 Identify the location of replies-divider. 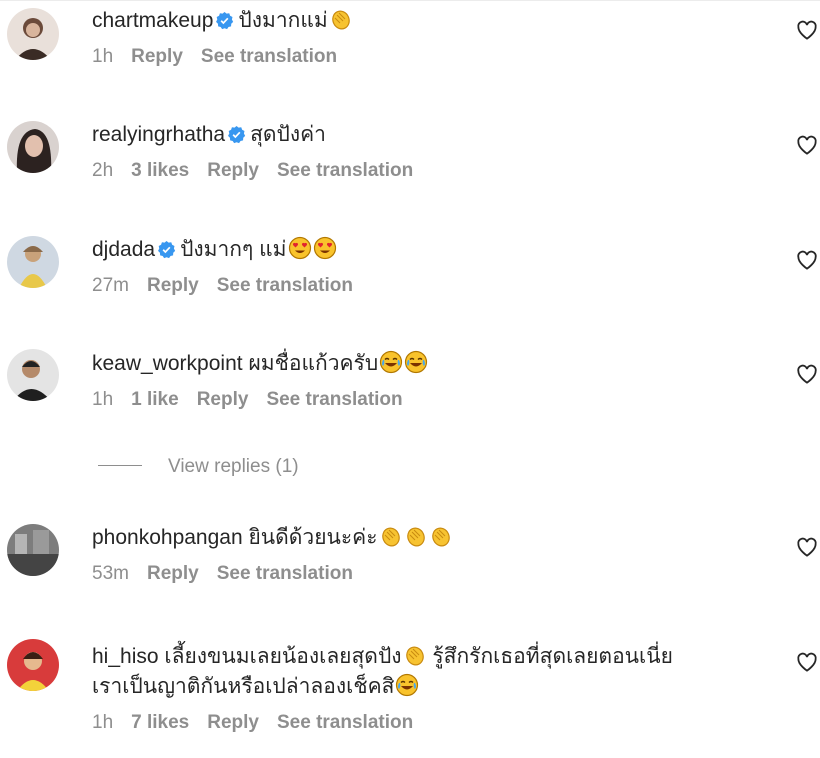
(120, 465).